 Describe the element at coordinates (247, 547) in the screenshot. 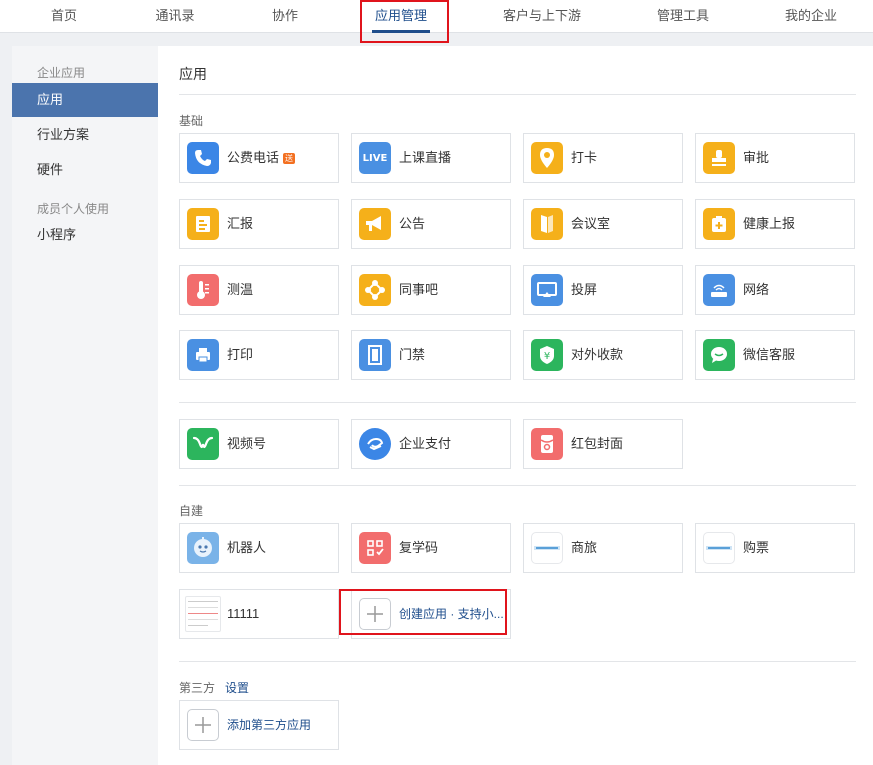

I see `app-label: 机器人` at that location.